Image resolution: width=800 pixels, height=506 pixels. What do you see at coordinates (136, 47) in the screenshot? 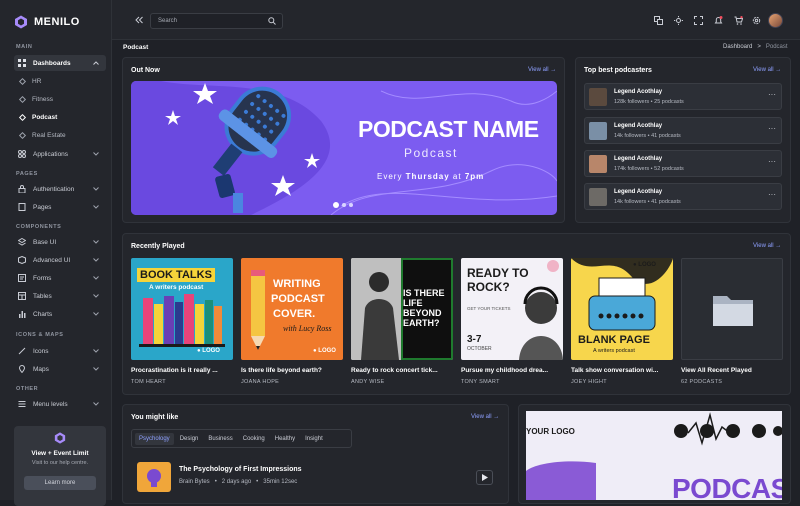
I see `page-title: Podcast` at bounding box center [136, 47].